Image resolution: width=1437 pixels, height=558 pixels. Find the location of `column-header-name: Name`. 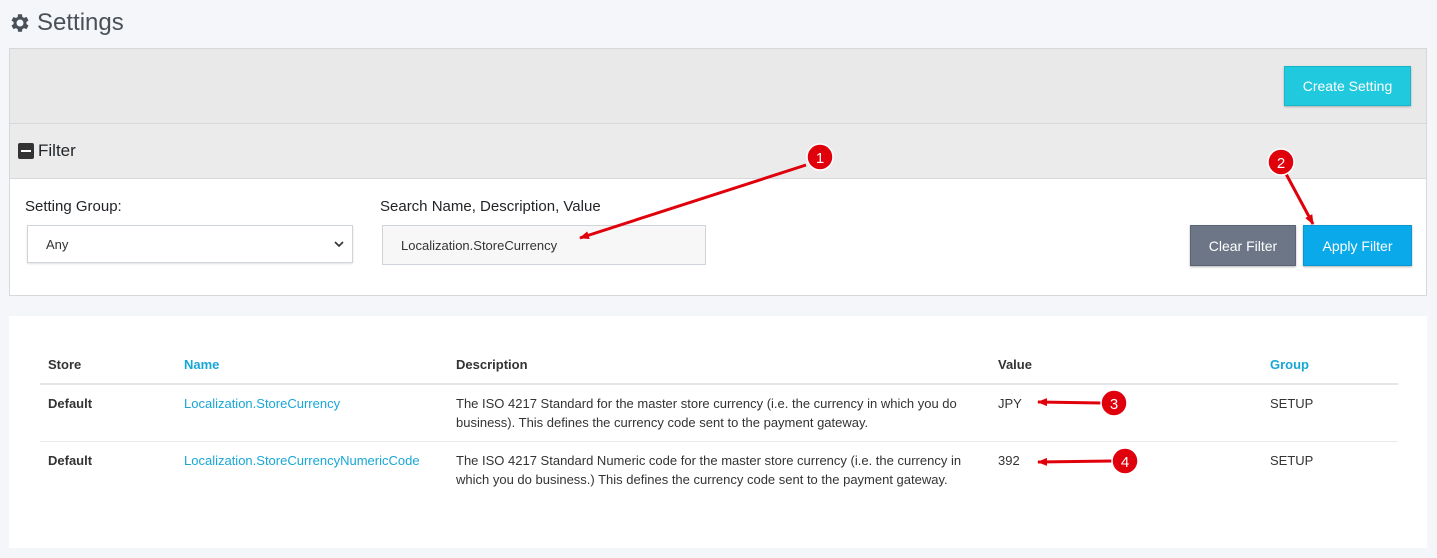

column-header-name: Name is located at coordinates (312, 365).